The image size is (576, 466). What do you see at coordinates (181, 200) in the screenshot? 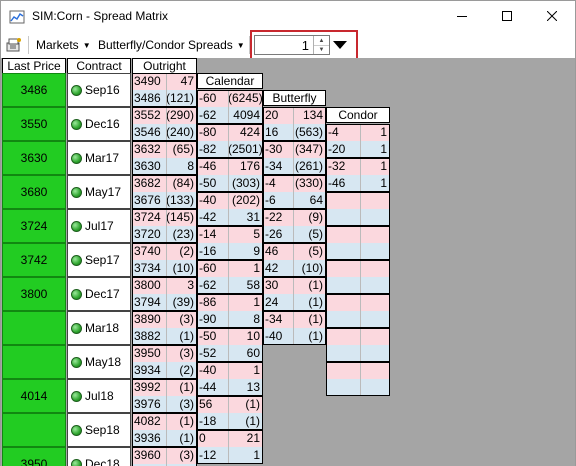
I see `outright-qty-cell: (133)` at bounding box center [181, 200].